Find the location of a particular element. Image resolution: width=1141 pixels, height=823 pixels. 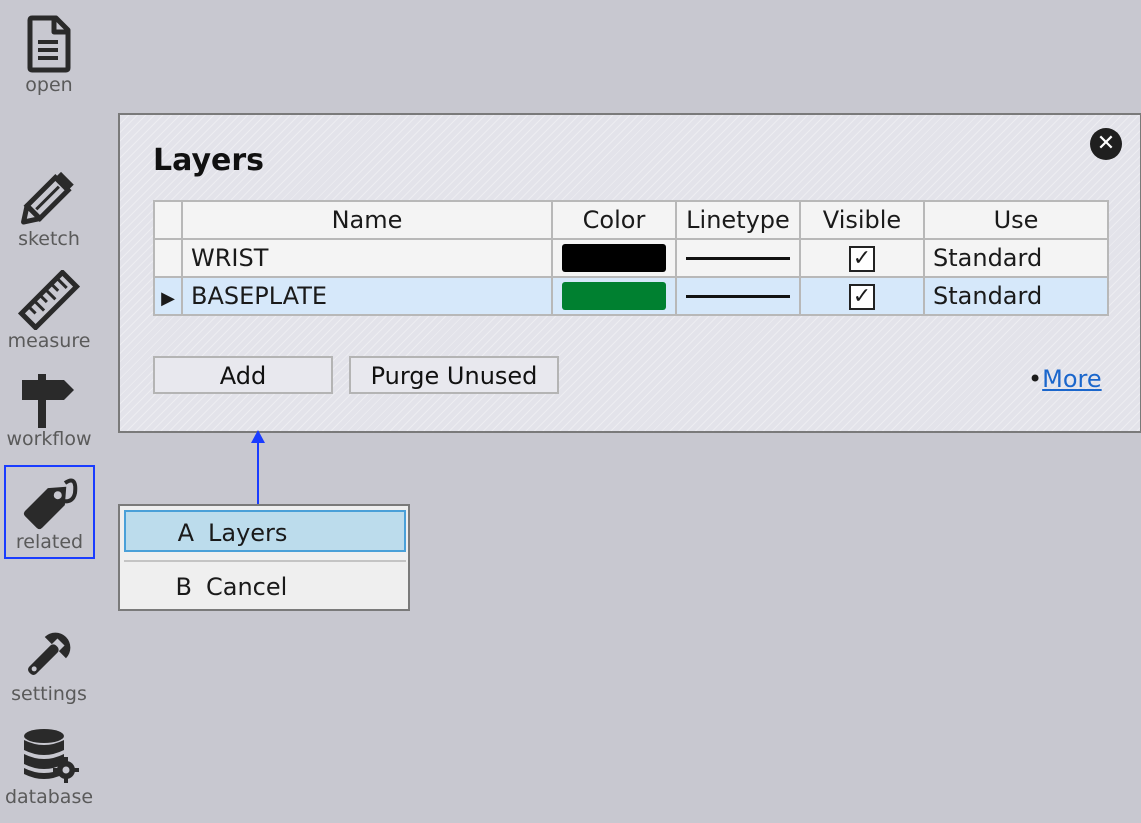

menu-item-label: Cancel is located at coordinates (247, 587).